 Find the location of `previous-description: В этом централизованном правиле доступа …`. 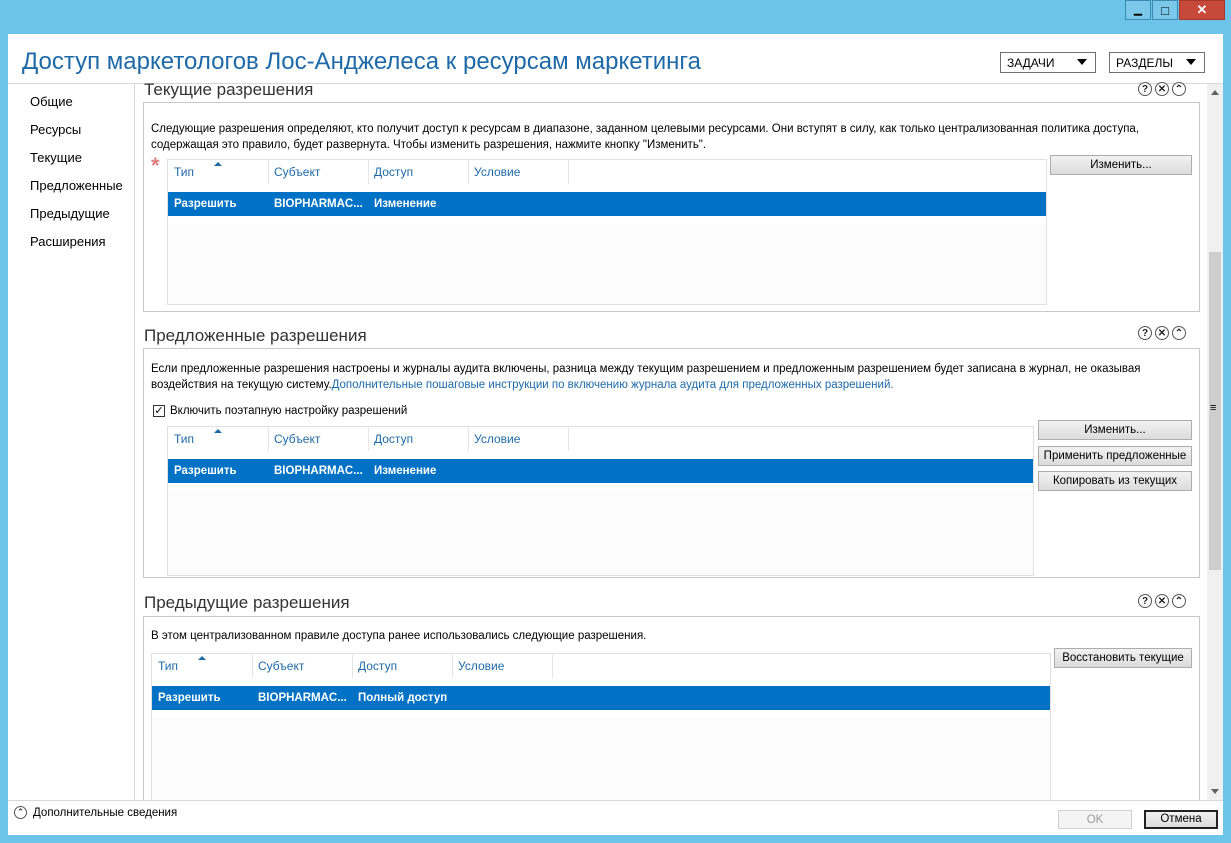

previous-description: В этом централизованном правиле доступа … is located at coordinates (399, 636).